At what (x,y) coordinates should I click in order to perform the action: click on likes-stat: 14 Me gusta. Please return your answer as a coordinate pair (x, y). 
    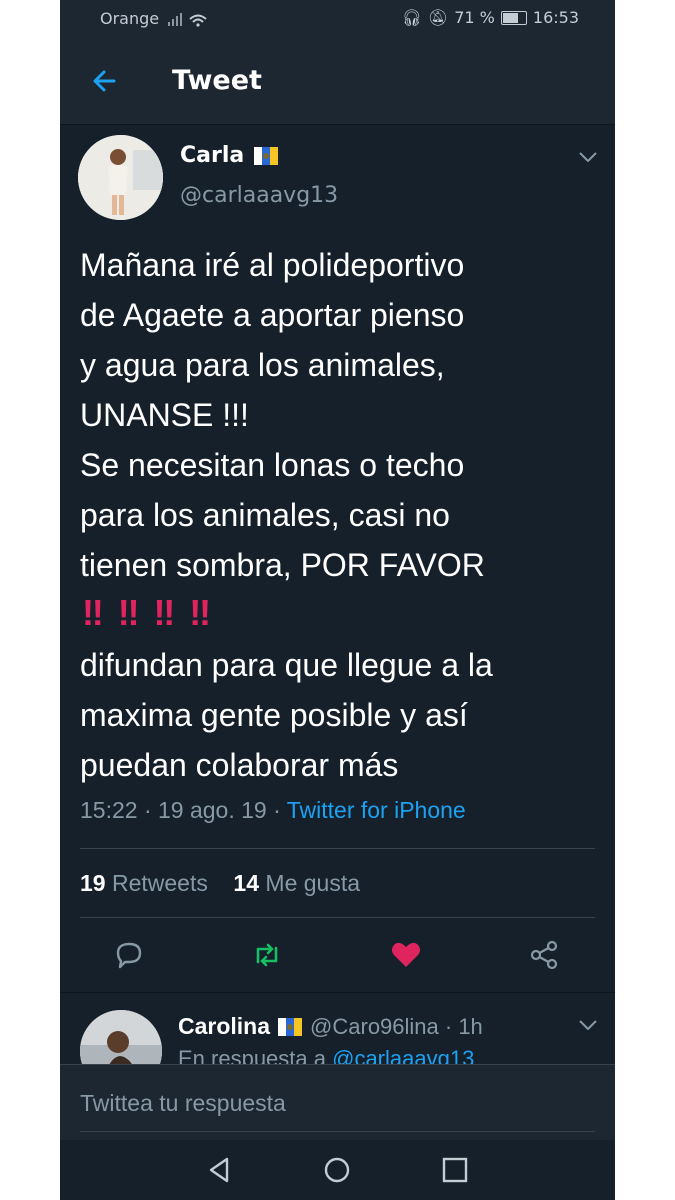
    Looking at the image, I should click on (296, 883).